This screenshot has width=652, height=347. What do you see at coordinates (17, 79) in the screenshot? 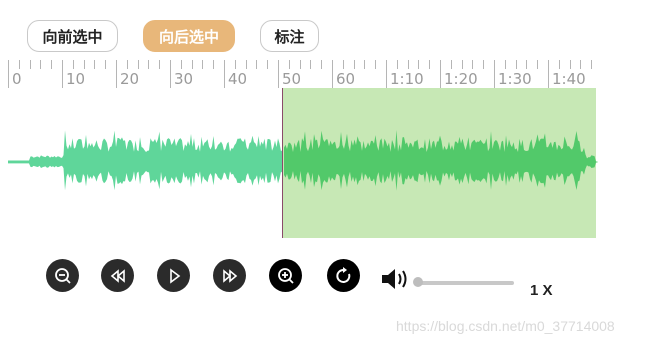
I see `timeline-label: 0` at bounding box center [17, 79].